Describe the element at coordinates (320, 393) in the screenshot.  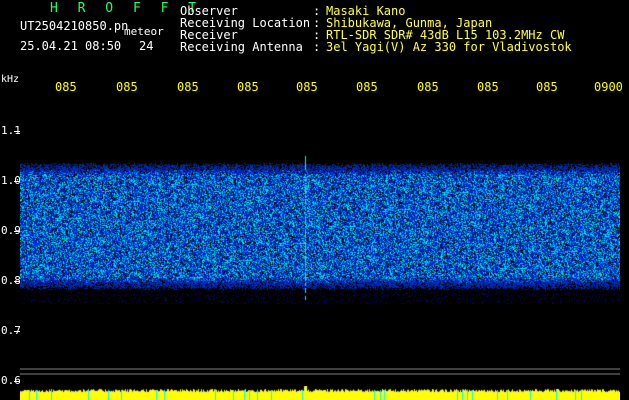
I see `signal-strength-bar` at that location.